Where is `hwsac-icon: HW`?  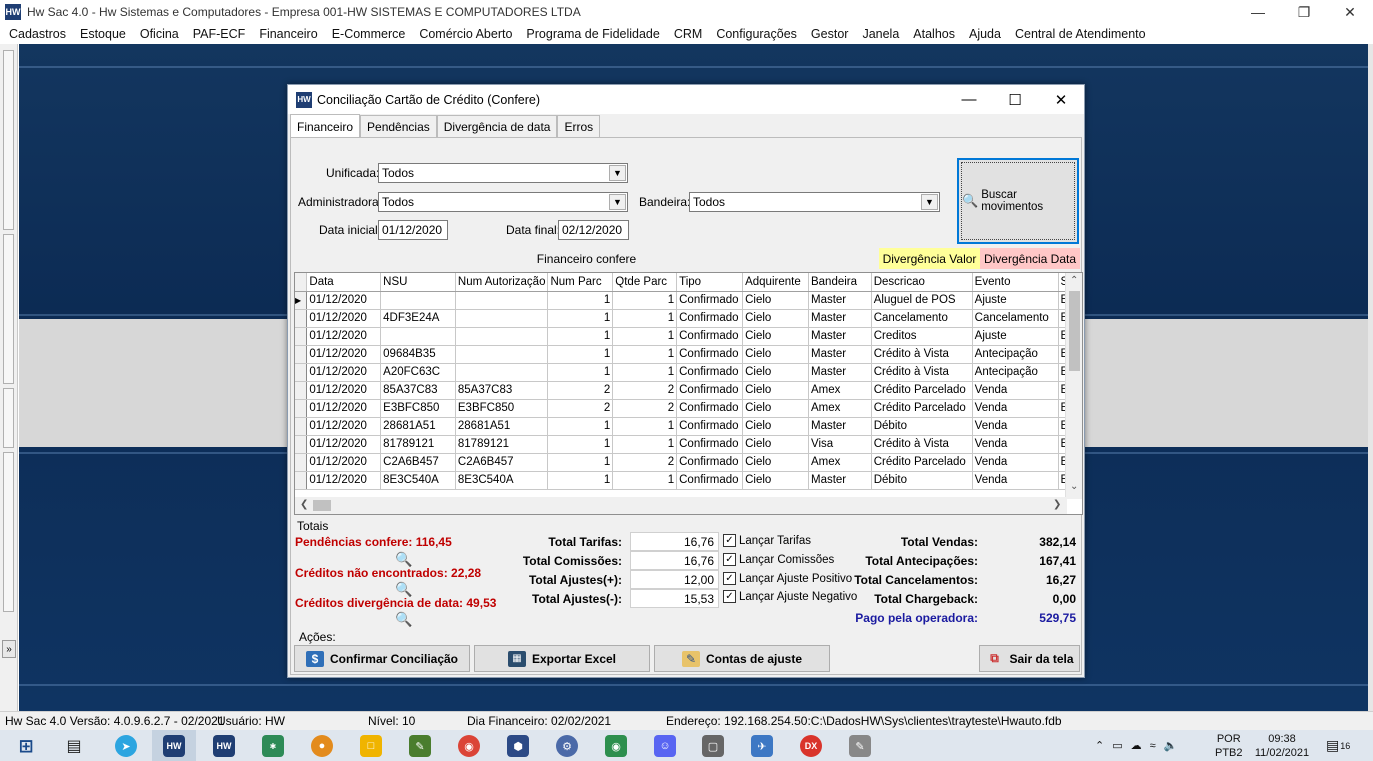
hwsac-icon: HW is located at coordinates (174, 746).